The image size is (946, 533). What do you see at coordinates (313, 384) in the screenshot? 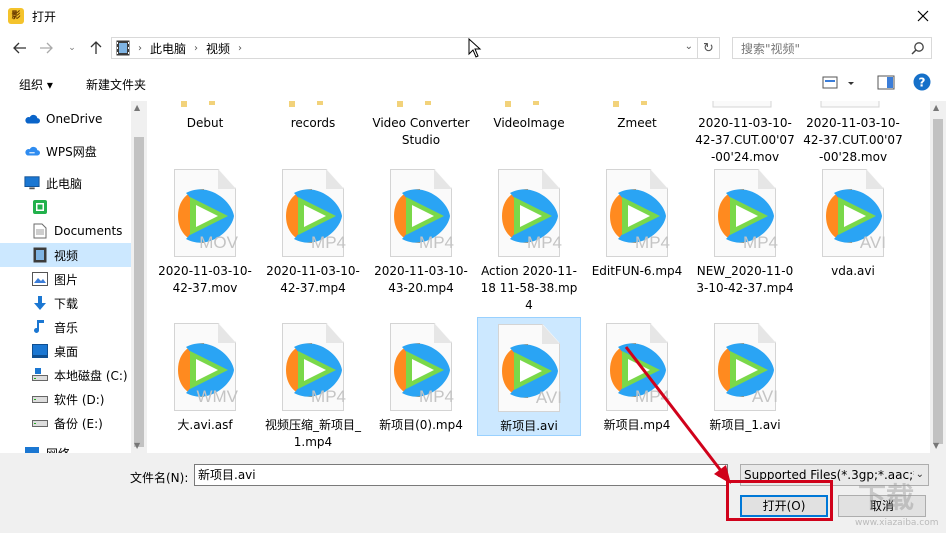
I see `file-tile: MP4 视频压缩_新项目_1.mp4` at bounding box center [313, 384].